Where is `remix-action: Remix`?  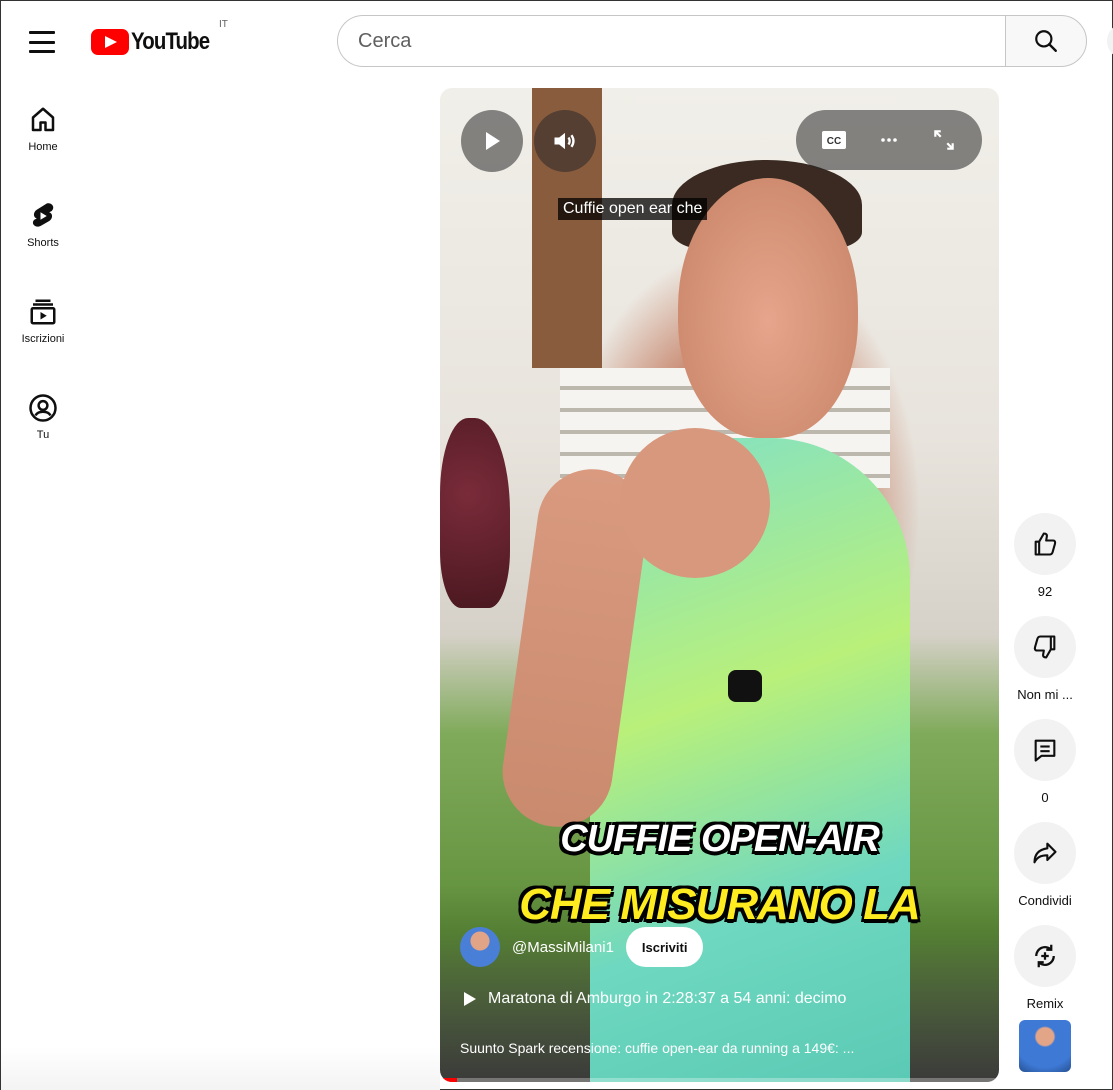
remix-action: Remix is located at coordinates (1045, 970).